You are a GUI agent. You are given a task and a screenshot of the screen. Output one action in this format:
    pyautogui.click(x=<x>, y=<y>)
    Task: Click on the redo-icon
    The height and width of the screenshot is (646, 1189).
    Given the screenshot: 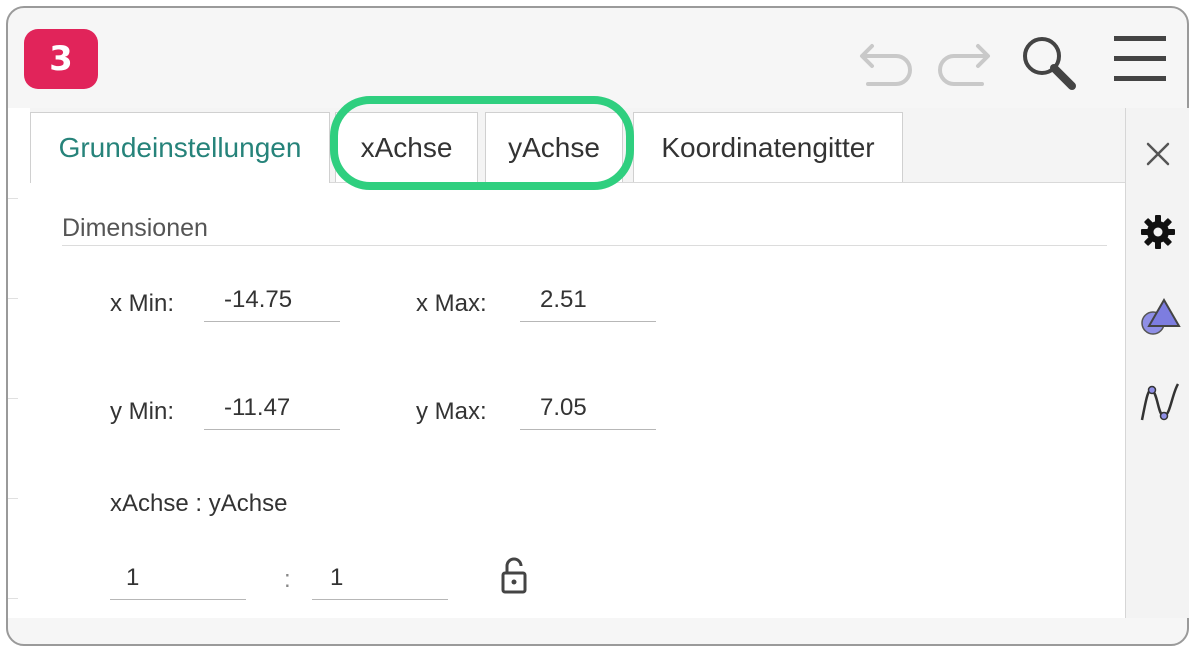 What is the action you would take?
    pyautogui.click(x=961, y=61)
    